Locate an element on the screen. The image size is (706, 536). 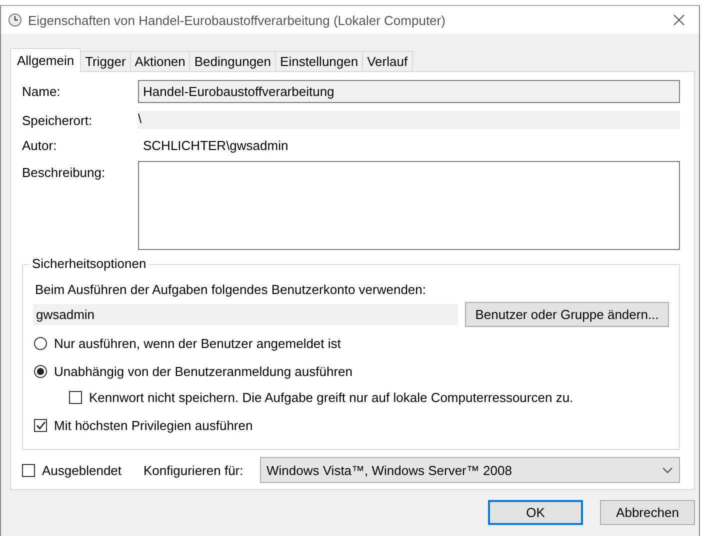
location-field: \ is located at coordinates (409, 120).